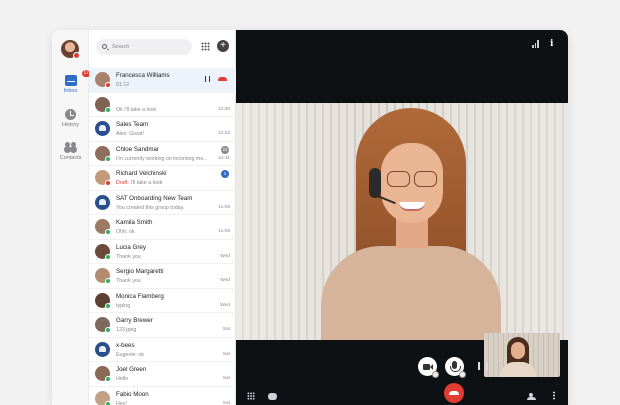 The image size is (620, 405). I want to click on conversation-name: Richard Velchinski, so click(141, 173).